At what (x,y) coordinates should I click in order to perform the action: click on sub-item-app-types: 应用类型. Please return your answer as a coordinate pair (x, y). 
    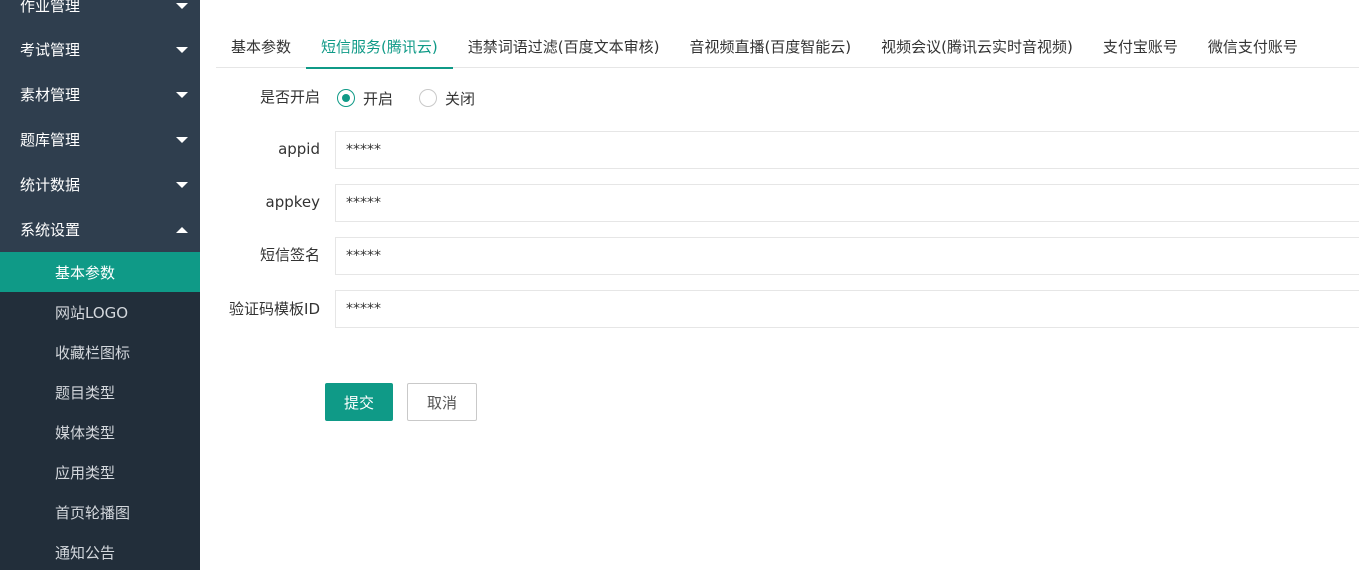
    Looking at the image, I should click on (100, 472).